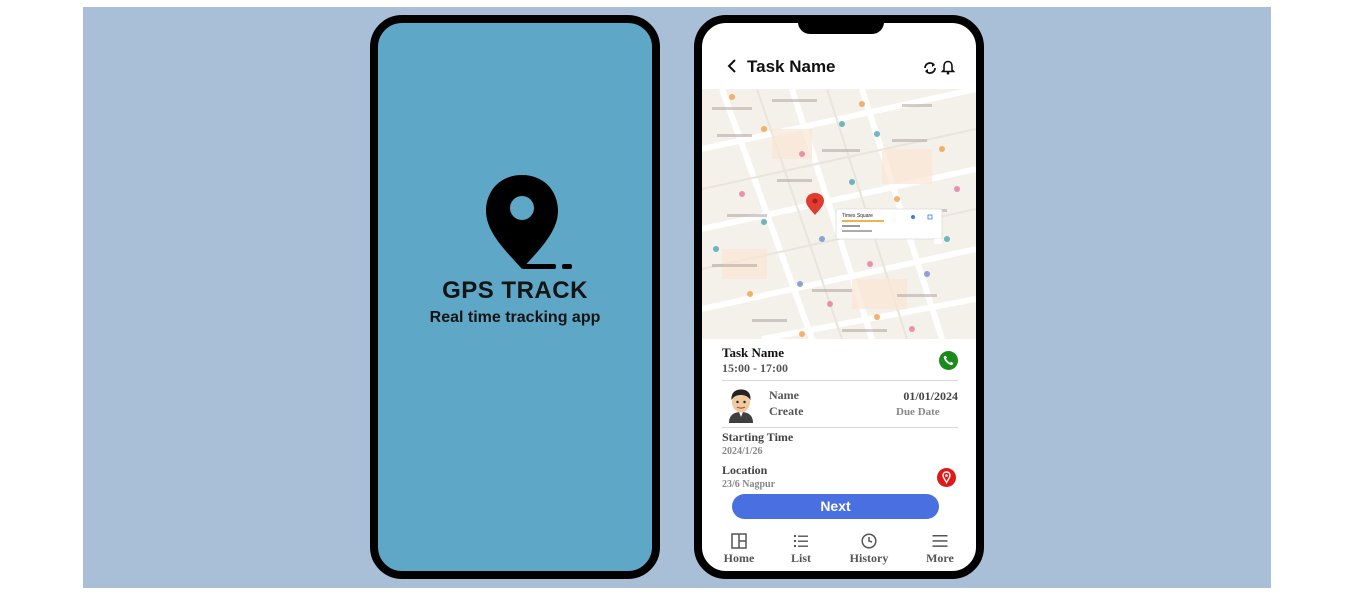 This screenshot has height=594, width=1358. What do you see at coordinates (515, 317) in the screenshot?
I see `app-subtitle: Real time tracking app` at bounding box center [515, 317].